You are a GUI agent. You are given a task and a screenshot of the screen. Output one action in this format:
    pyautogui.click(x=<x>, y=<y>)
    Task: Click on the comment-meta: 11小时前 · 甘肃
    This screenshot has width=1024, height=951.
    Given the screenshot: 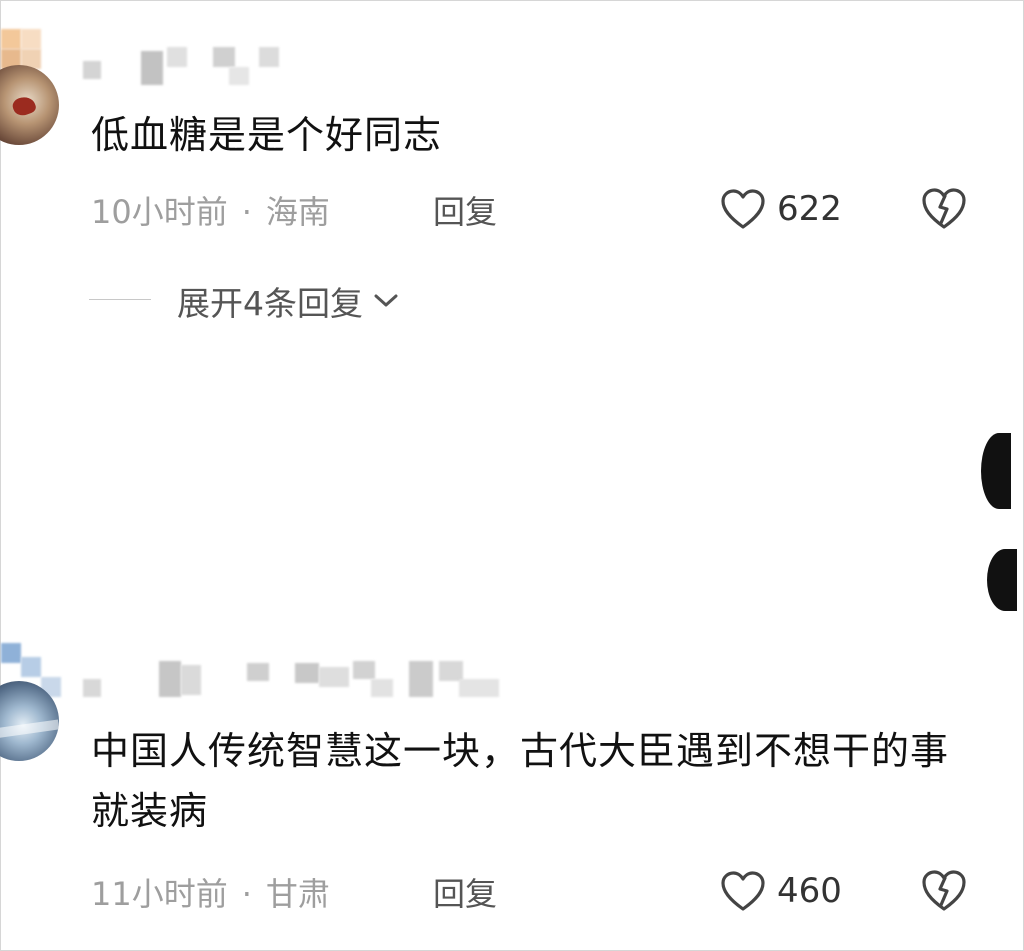 What is the action you would take?
    pyautogui.click(x=210, y=892)
    